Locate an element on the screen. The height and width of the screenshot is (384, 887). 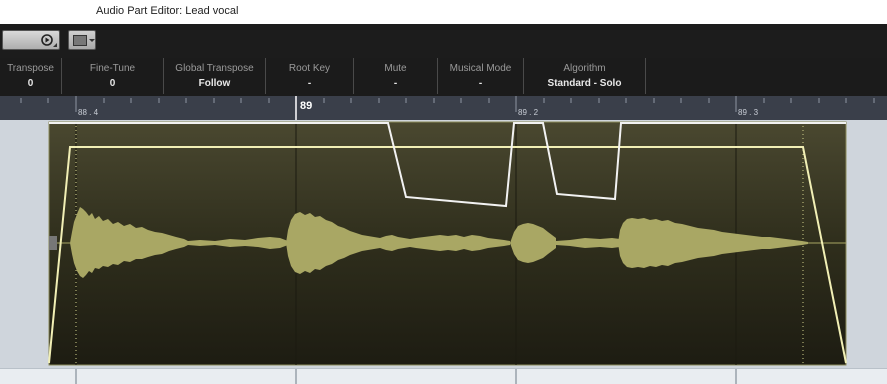
field-label: Mute is located at coordinates (395, 68).